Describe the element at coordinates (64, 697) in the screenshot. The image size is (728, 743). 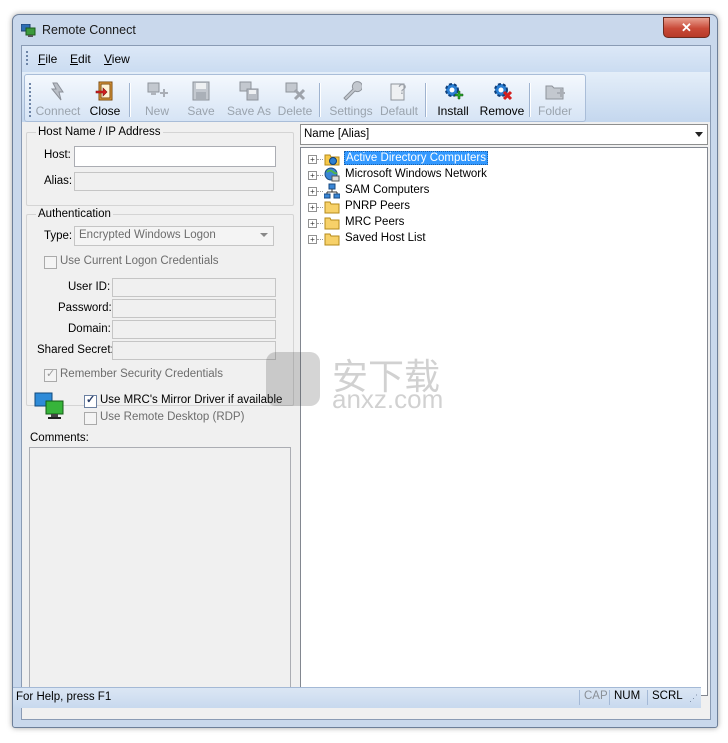
I see `status-help-text: For Help, press F1` at that location.